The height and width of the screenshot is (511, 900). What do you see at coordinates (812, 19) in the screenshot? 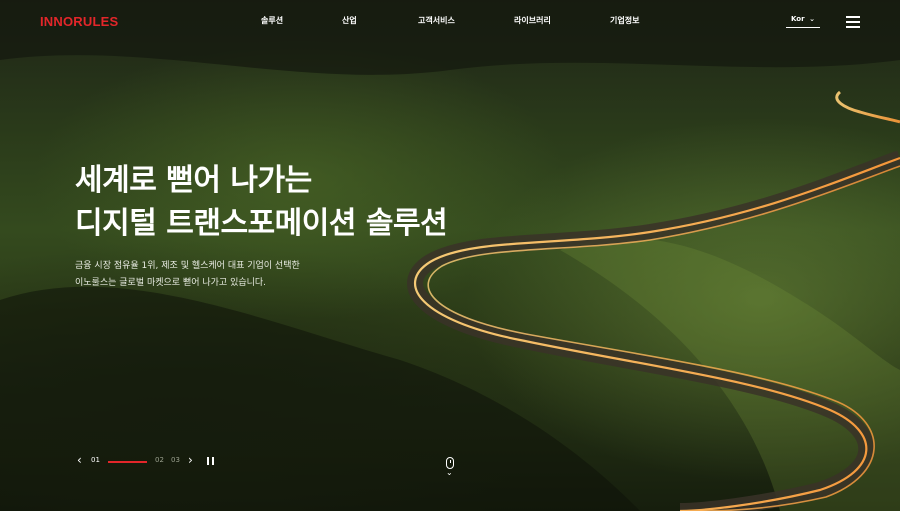
I see `chevron-down-icon: ⌄` at bounding box center [812, 19].